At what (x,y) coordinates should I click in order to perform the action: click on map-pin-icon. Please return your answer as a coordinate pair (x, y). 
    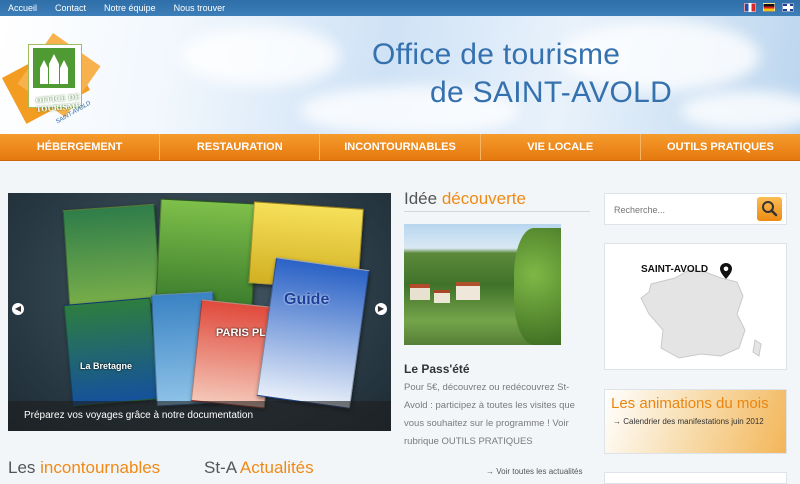
    Looking at the image, I should click on (726, 271).